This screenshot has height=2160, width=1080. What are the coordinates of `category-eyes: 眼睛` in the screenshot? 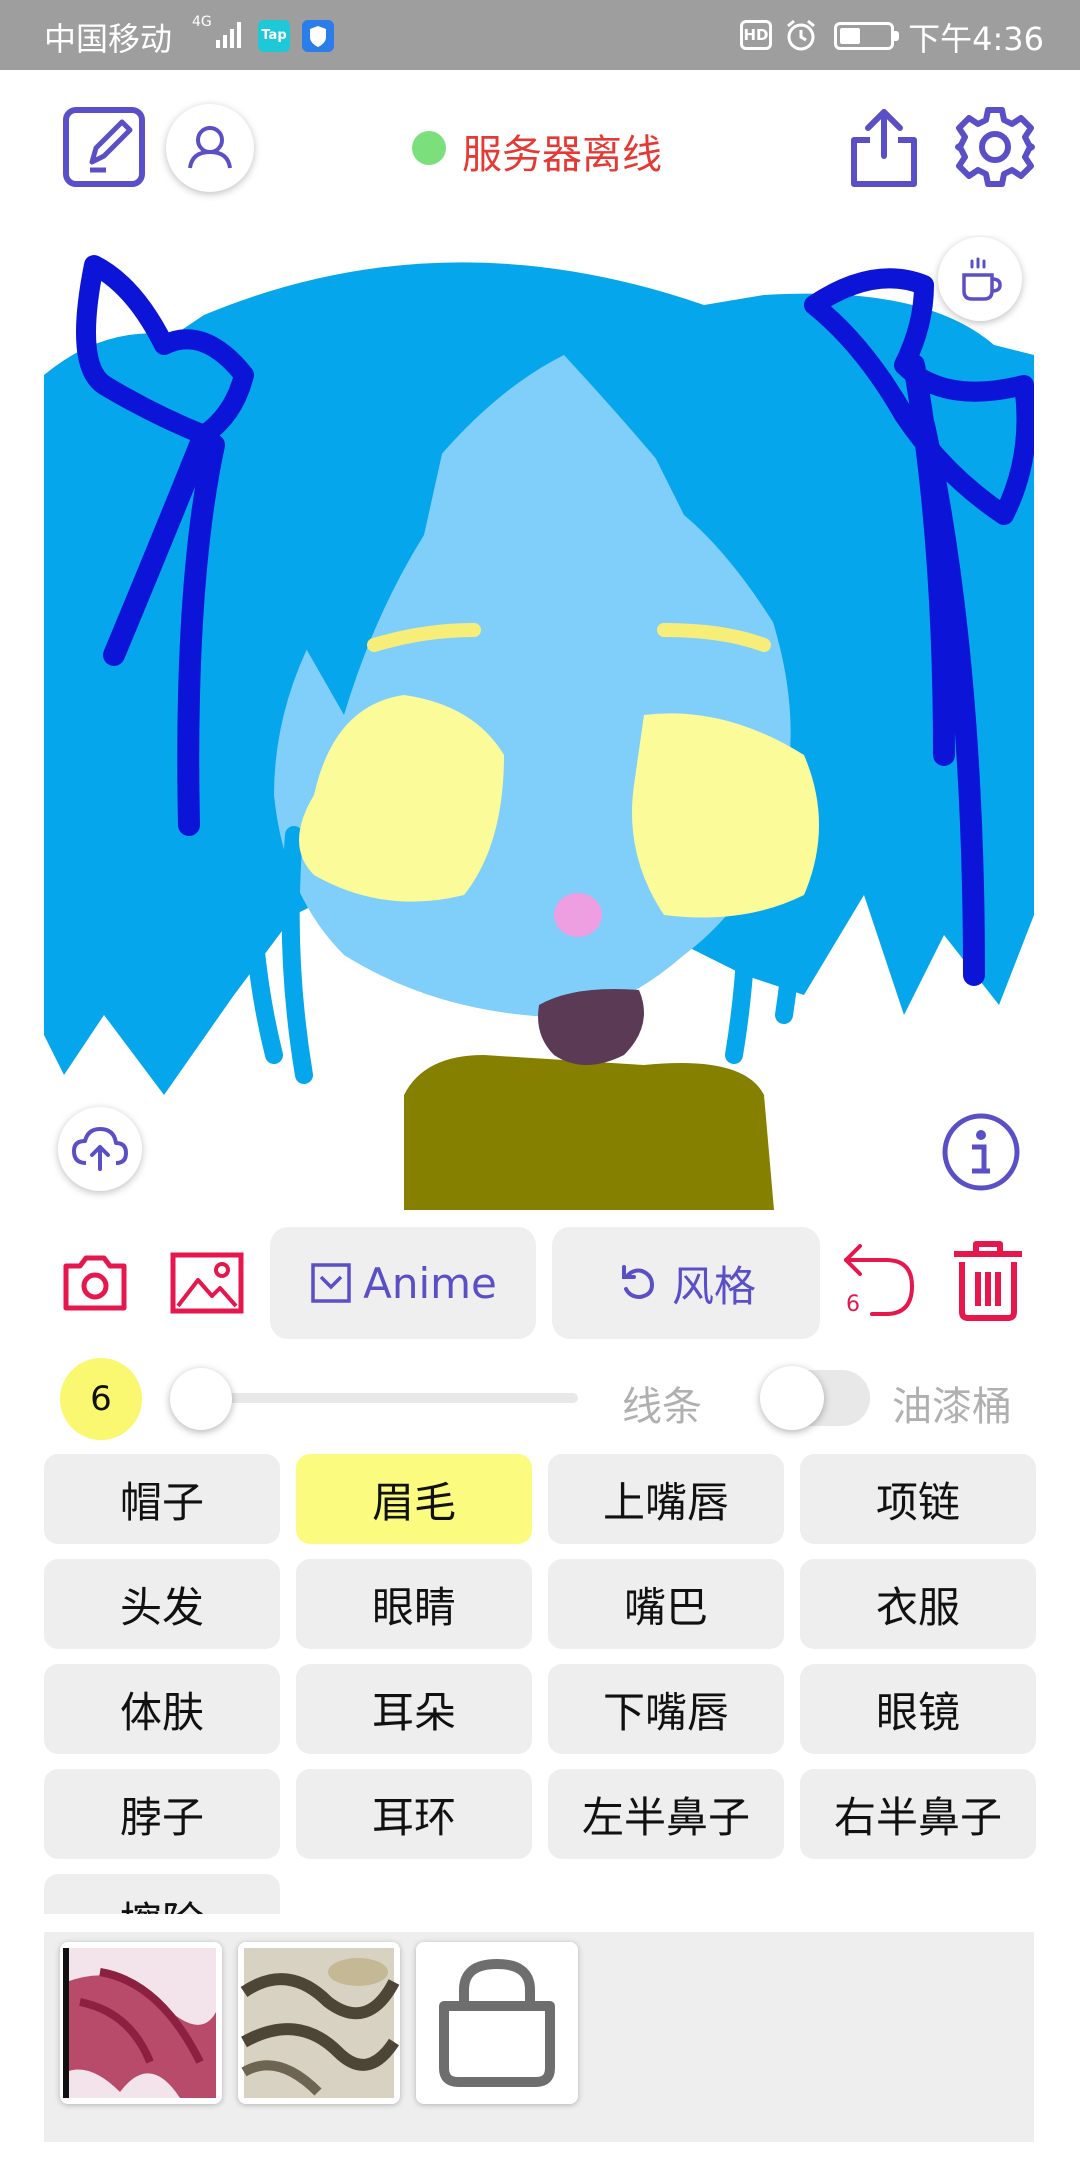 It's located at (414, 1604).